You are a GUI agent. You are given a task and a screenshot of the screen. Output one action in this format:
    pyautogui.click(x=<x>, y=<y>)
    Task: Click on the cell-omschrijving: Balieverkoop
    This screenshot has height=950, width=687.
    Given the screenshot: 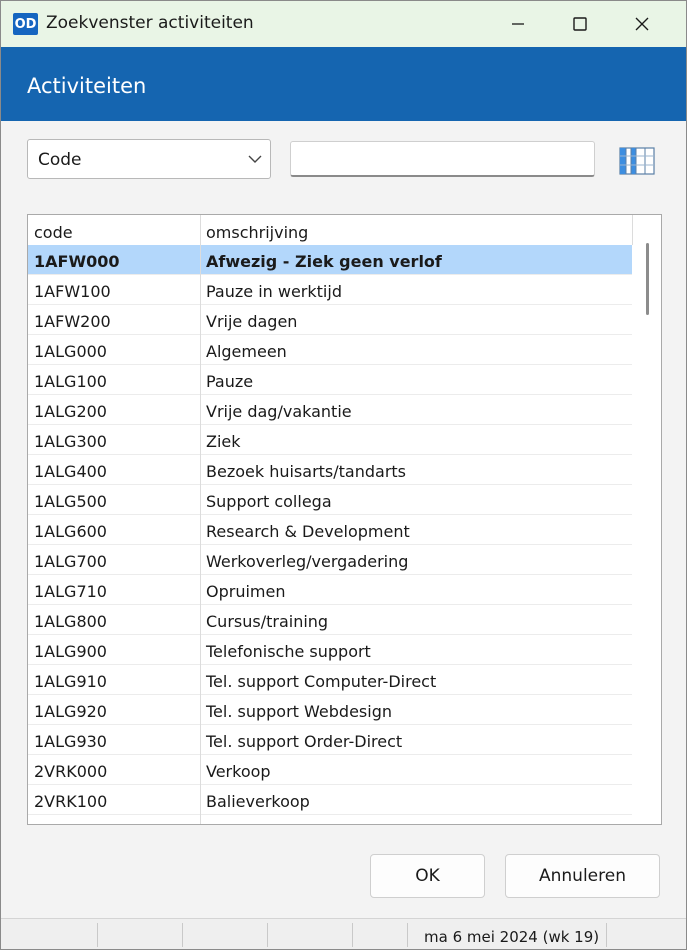 What is the action you would take?
    pyautogui.click(x=258, y=801)
    